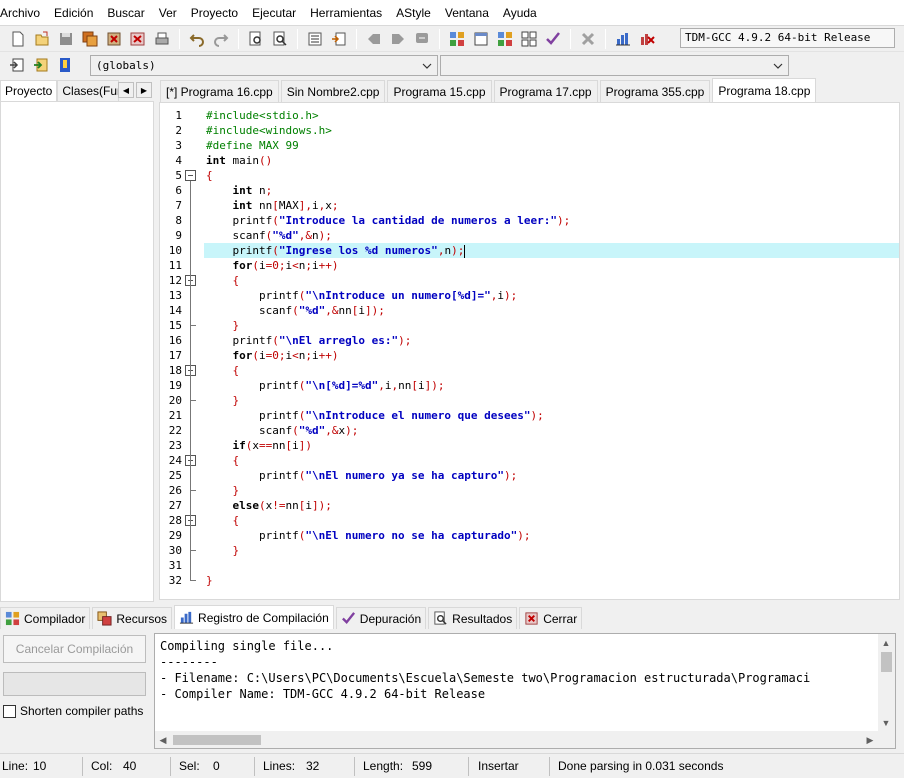 This screenshot has width=904, height=778. What do you see at coordinates (256, 39) in the screenshot?
I see `find-icon` at bounding box center [256, 39].